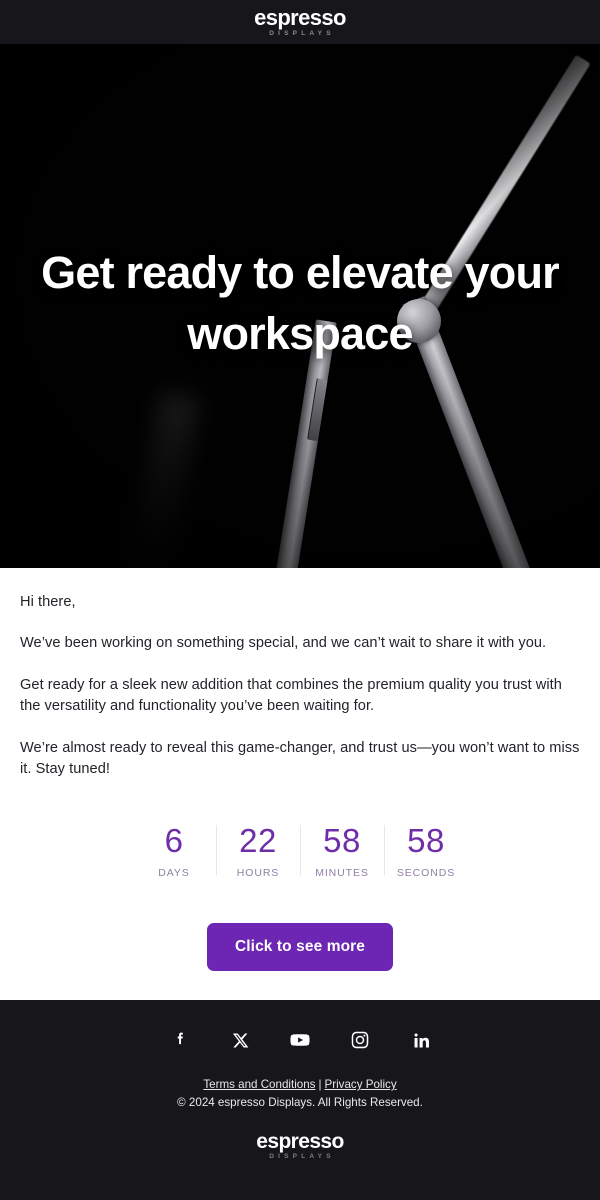 Image resolution: width=600 pixels, height=1200 pixels. Describe the element at coordinates (342, 840) in the screenshot. I see `countdown-value-minutes: 58` at that location.